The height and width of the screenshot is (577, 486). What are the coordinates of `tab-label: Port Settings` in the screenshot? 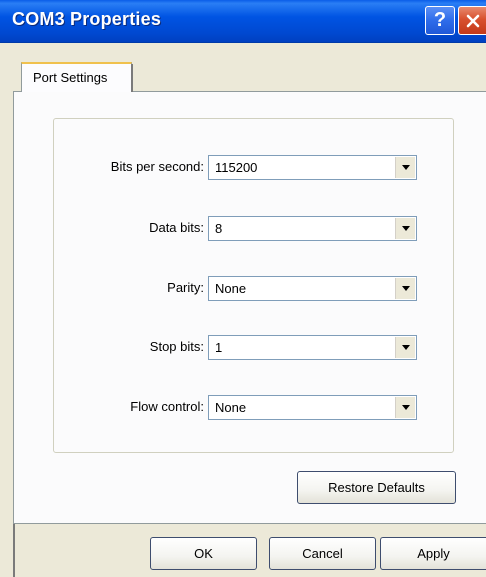 It's located at (70, 77).